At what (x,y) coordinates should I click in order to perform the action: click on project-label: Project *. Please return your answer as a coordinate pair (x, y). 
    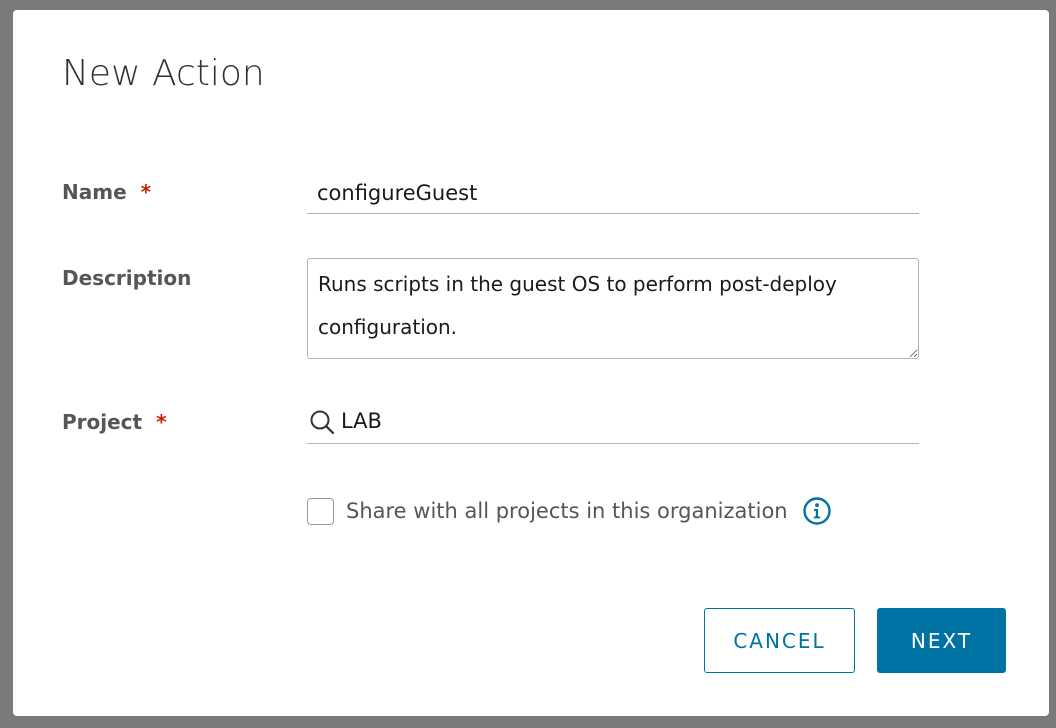
    Looking at the image, I should click on (114, 422).